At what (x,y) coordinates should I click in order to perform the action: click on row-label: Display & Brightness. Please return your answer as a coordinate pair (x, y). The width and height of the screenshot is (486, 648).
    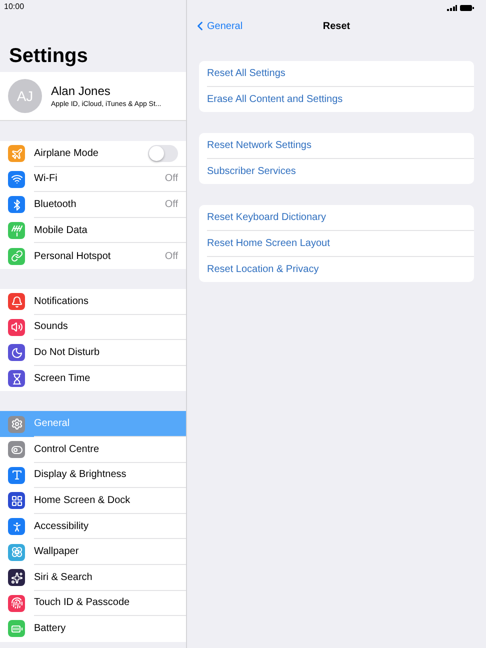
    Looking at the image, I should click on (80, 474).